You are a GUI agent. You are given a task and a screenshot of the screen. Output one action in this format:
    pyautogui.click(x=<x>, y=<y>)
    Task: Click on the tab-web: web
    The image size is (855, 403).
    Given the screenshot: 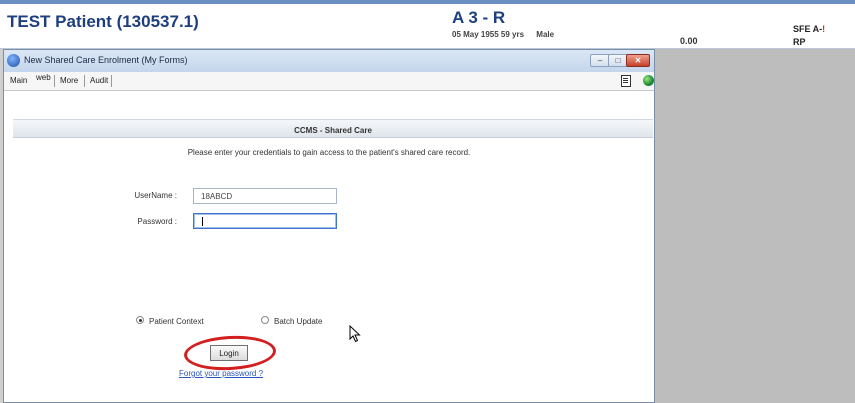 What is the action you would take?
    pyautogui.click(x=43, y=77)
    